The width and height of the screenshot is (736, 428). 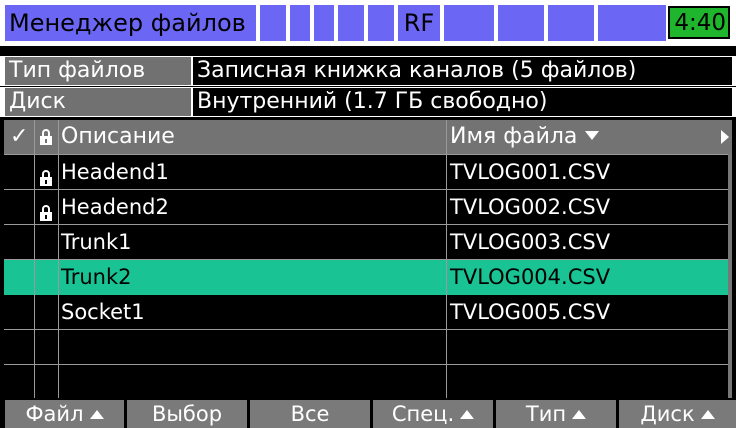 I want to click on all-button: Все, so click(x=310, y=414).